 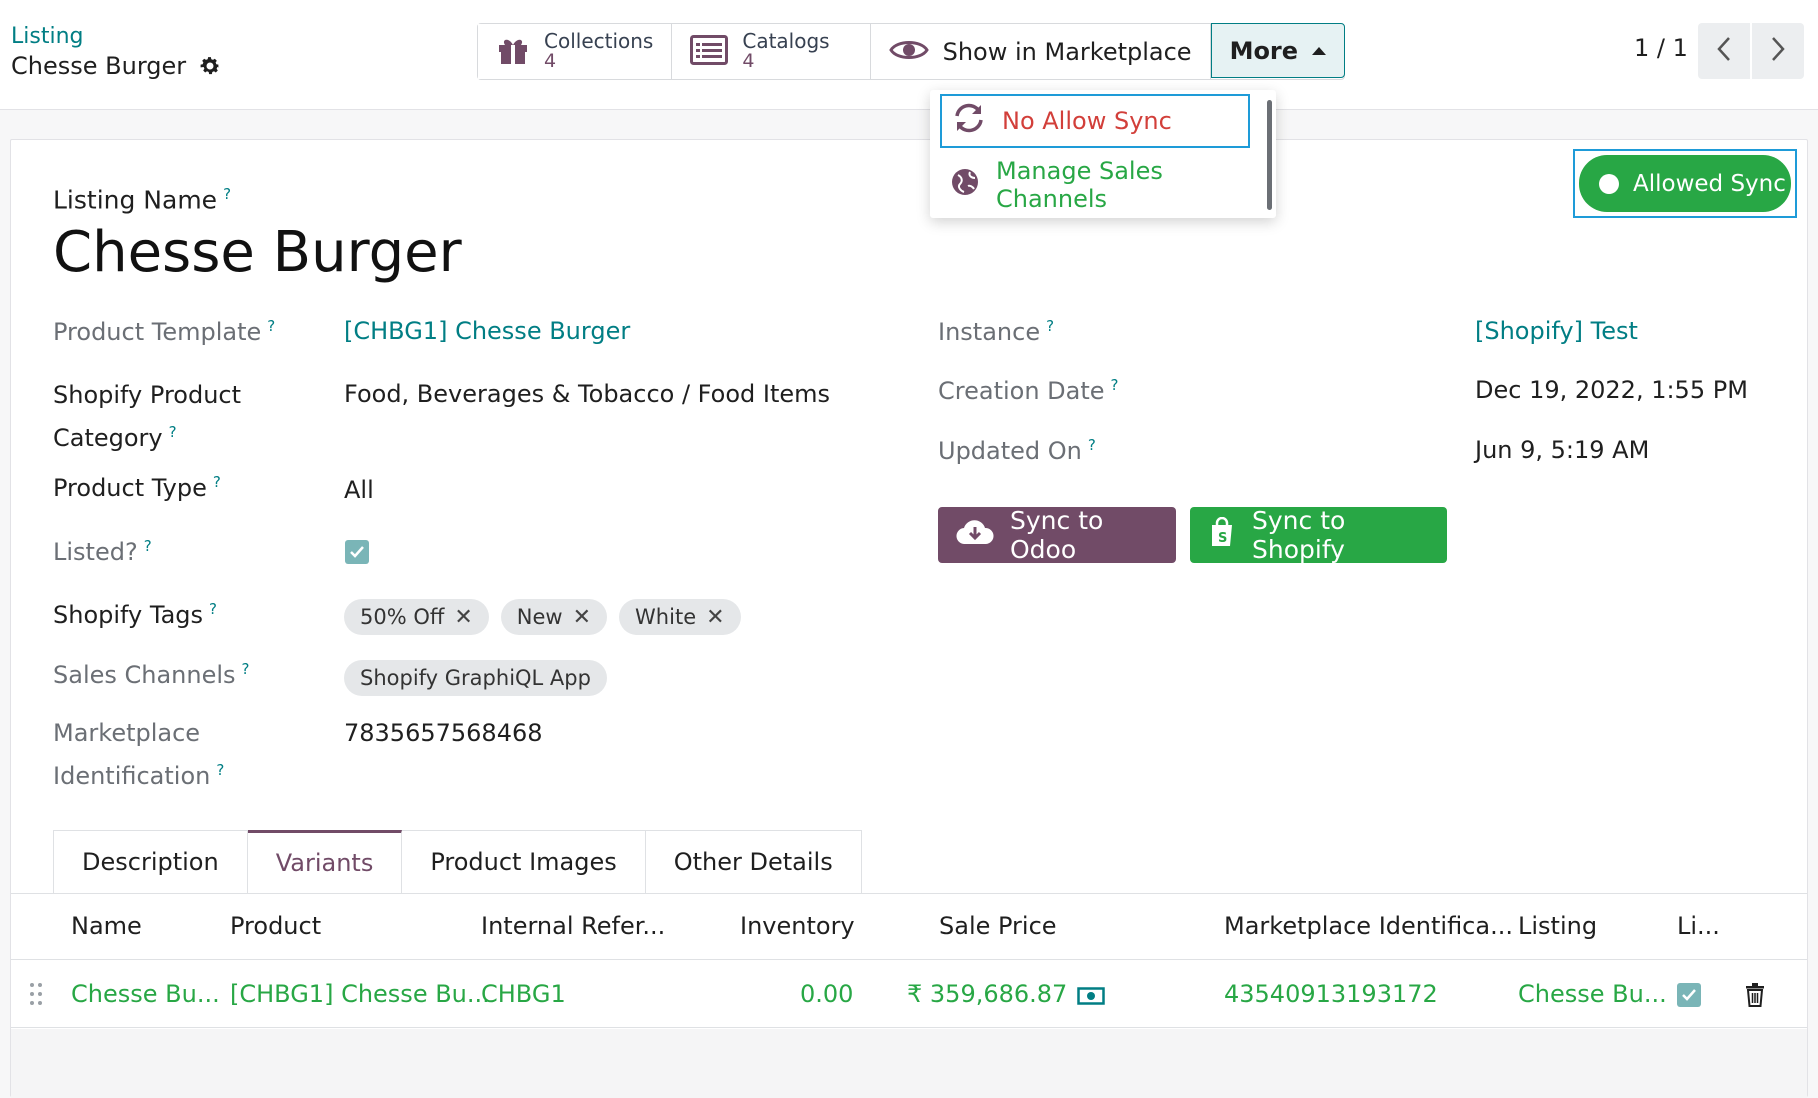 I want to click on gear-icon, so click(x=210, y=66).